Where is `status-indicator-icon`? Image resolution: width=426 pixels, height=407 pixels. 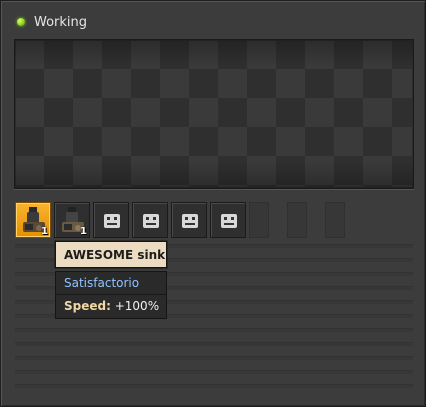 status-indicator-icon is located at coordinates (21, 22).